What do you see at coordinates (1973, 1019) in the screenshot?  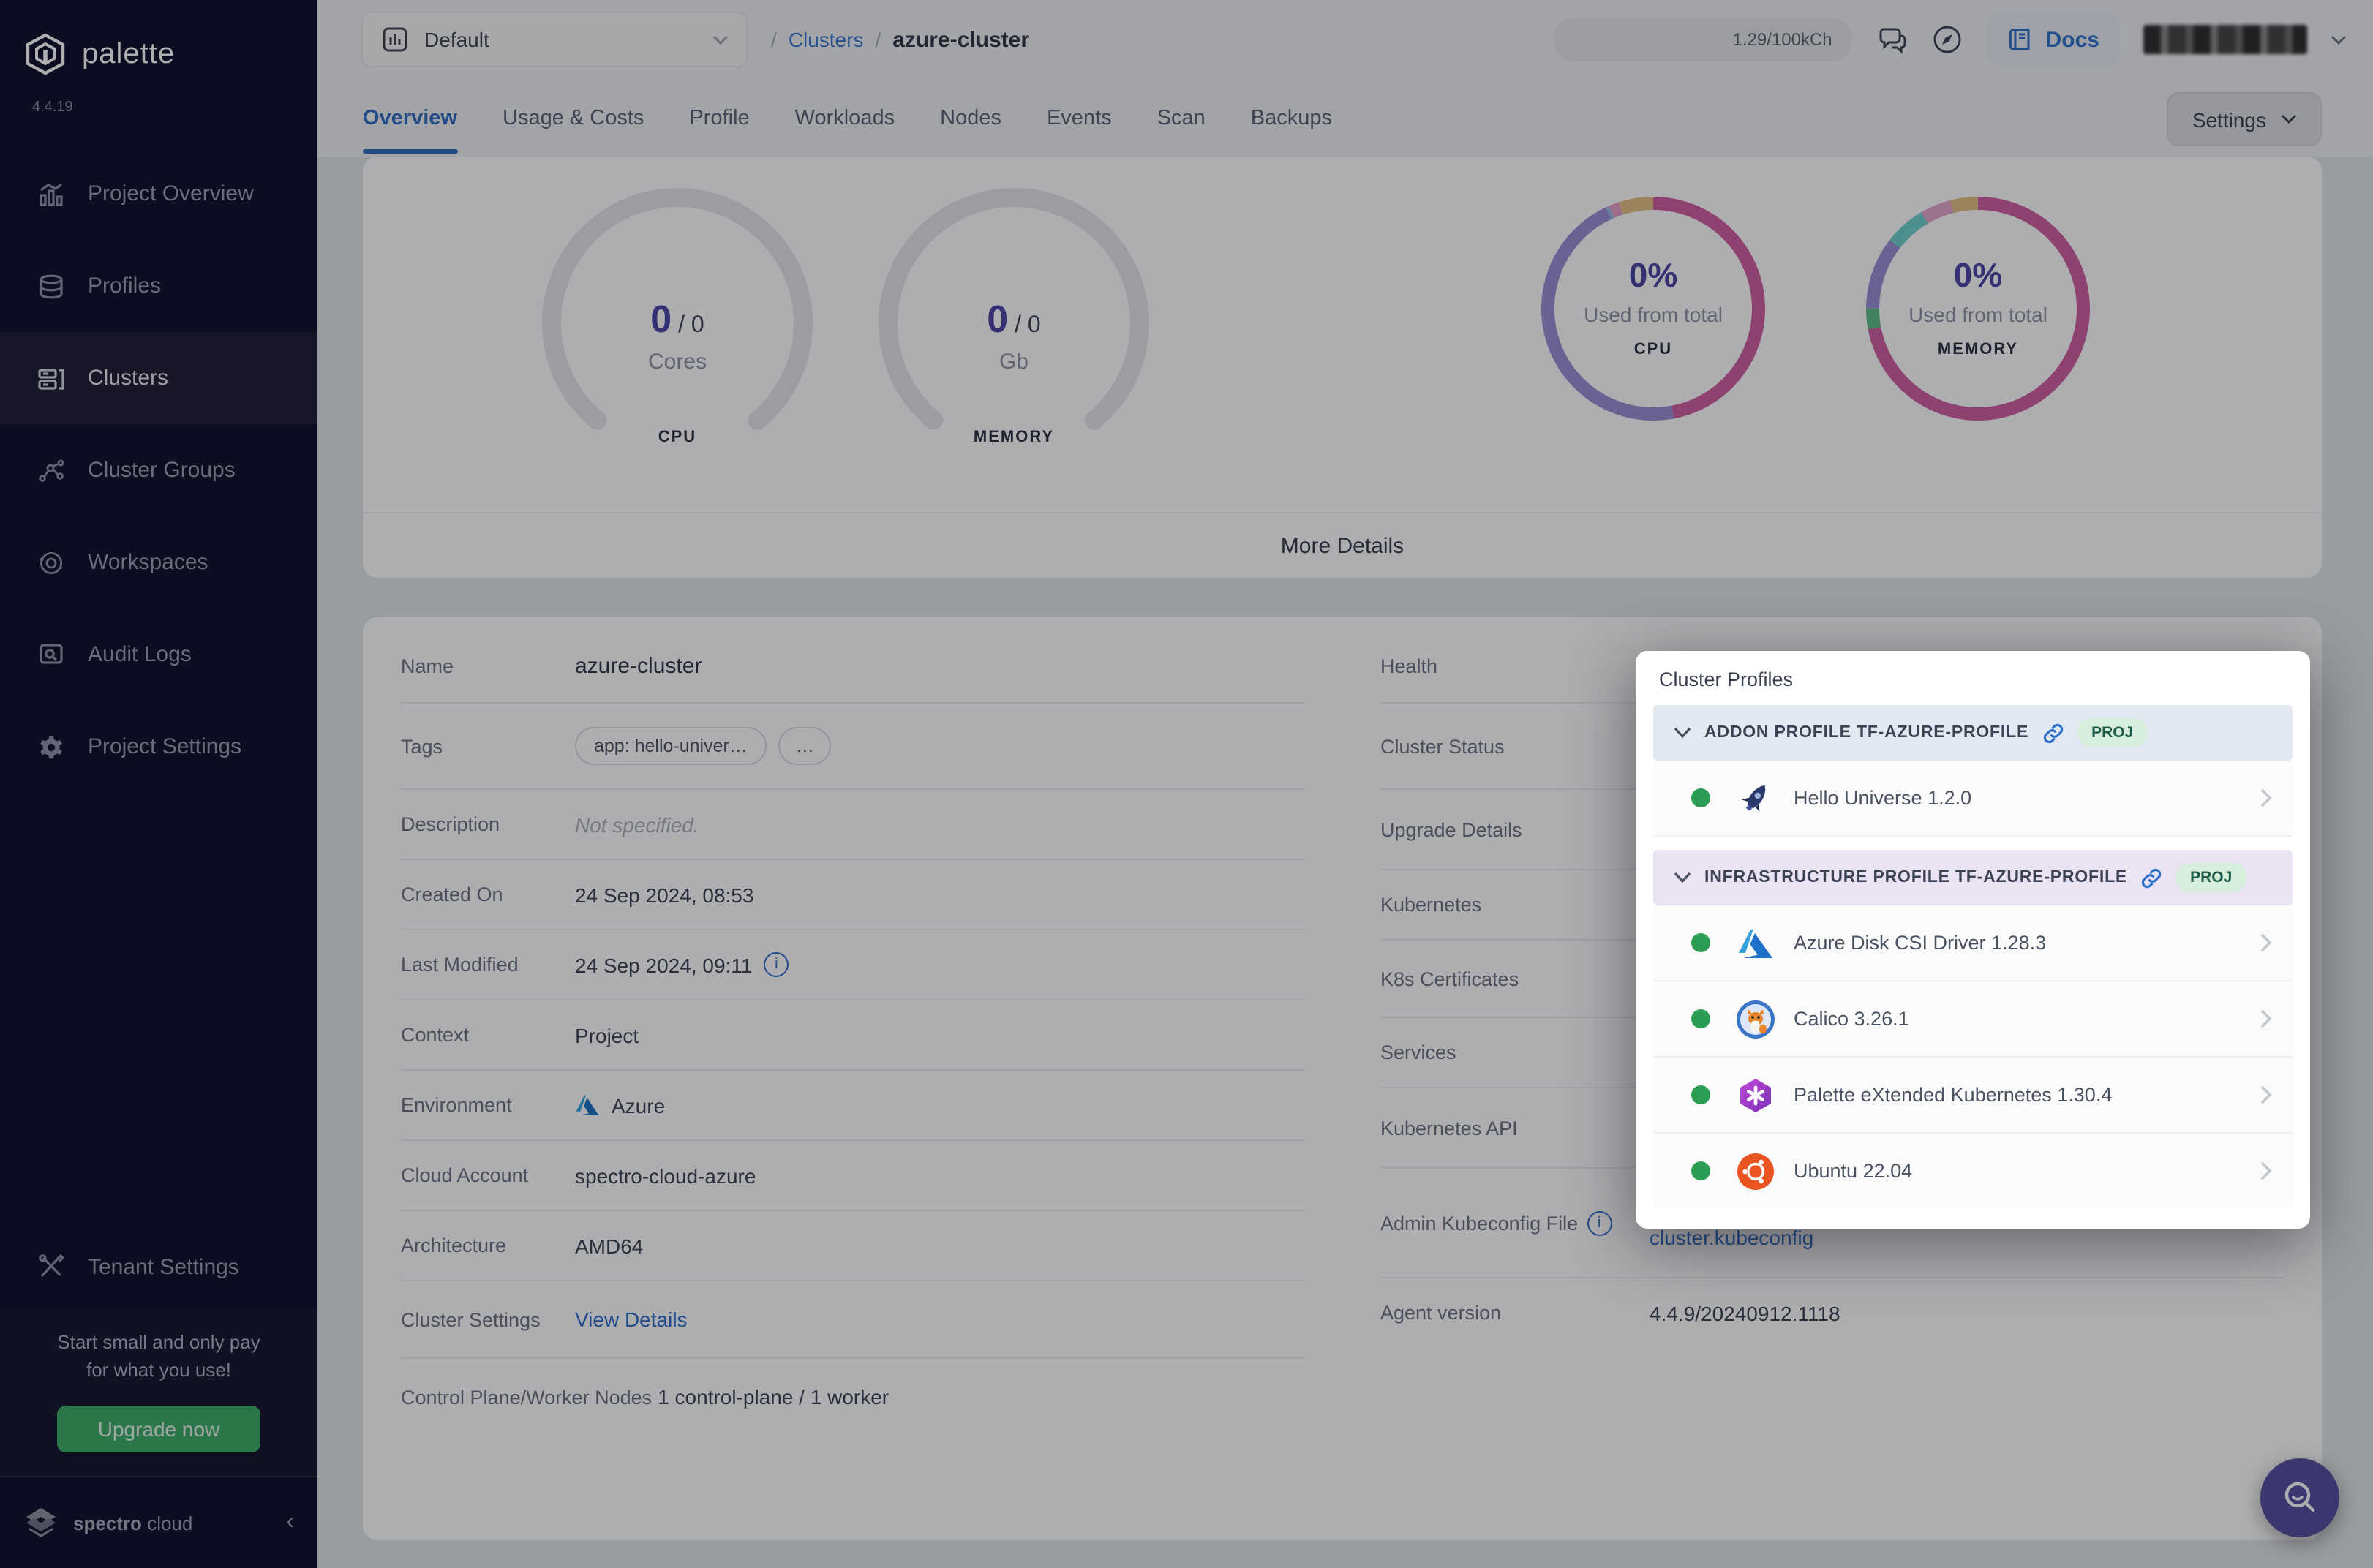 I see `profile-pack-row-calico: Calico 3.26.1` at bounding box center [1973, 1019].